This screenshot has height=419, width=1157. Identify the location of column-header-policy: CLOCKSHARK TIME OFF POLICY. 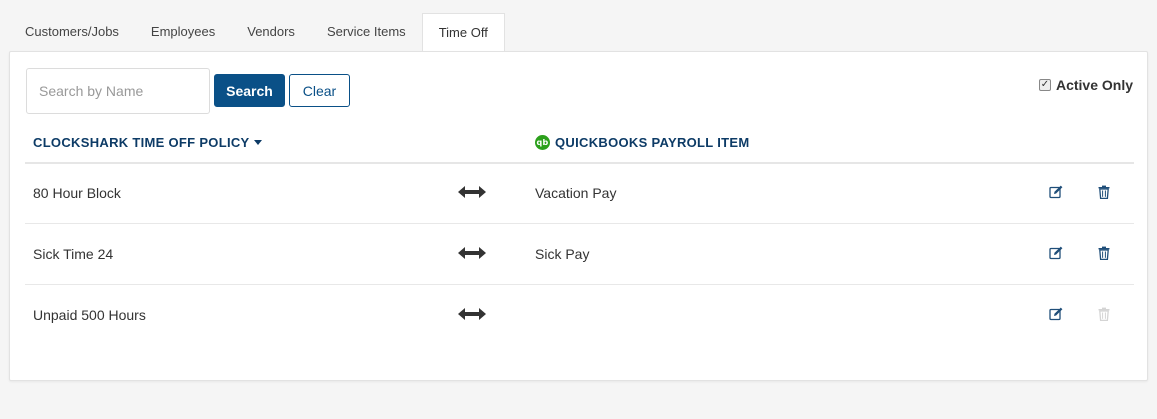
(147, 142).